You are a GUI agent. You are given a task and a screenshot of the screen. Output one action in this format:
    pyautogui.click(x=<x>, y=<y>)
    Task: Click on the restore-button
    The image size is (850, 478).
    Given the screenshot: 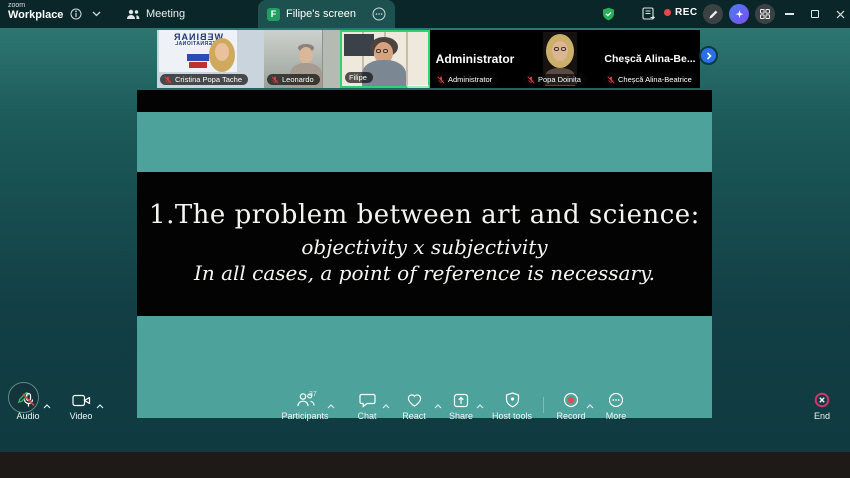 What is the action you would take?
    pyautogui.click(x=815, y=14)
    